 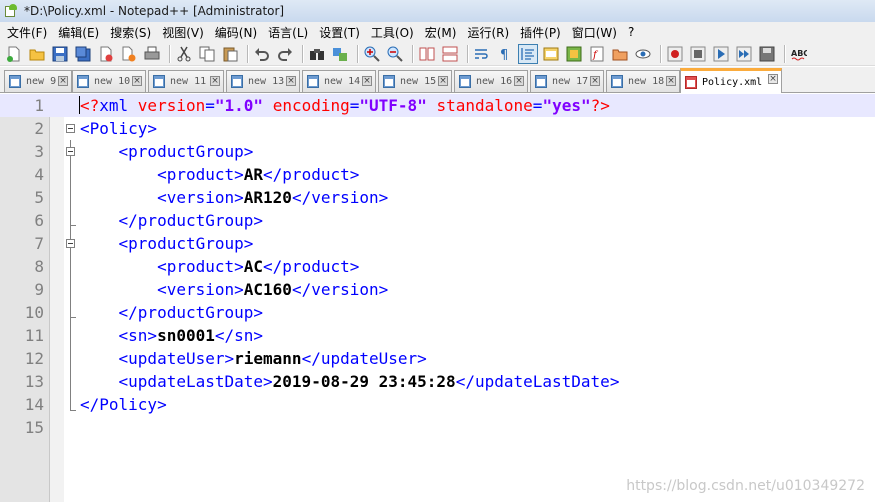 I want to click on print-icon, so click(x=152, y=54).